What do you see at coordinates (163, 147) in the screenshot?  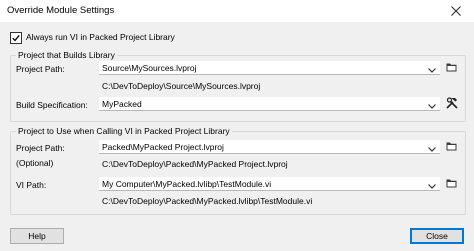 I see `calling-project-path-value: Packed\MyPacked Project.lvproj` at bounding box center [163, 147].